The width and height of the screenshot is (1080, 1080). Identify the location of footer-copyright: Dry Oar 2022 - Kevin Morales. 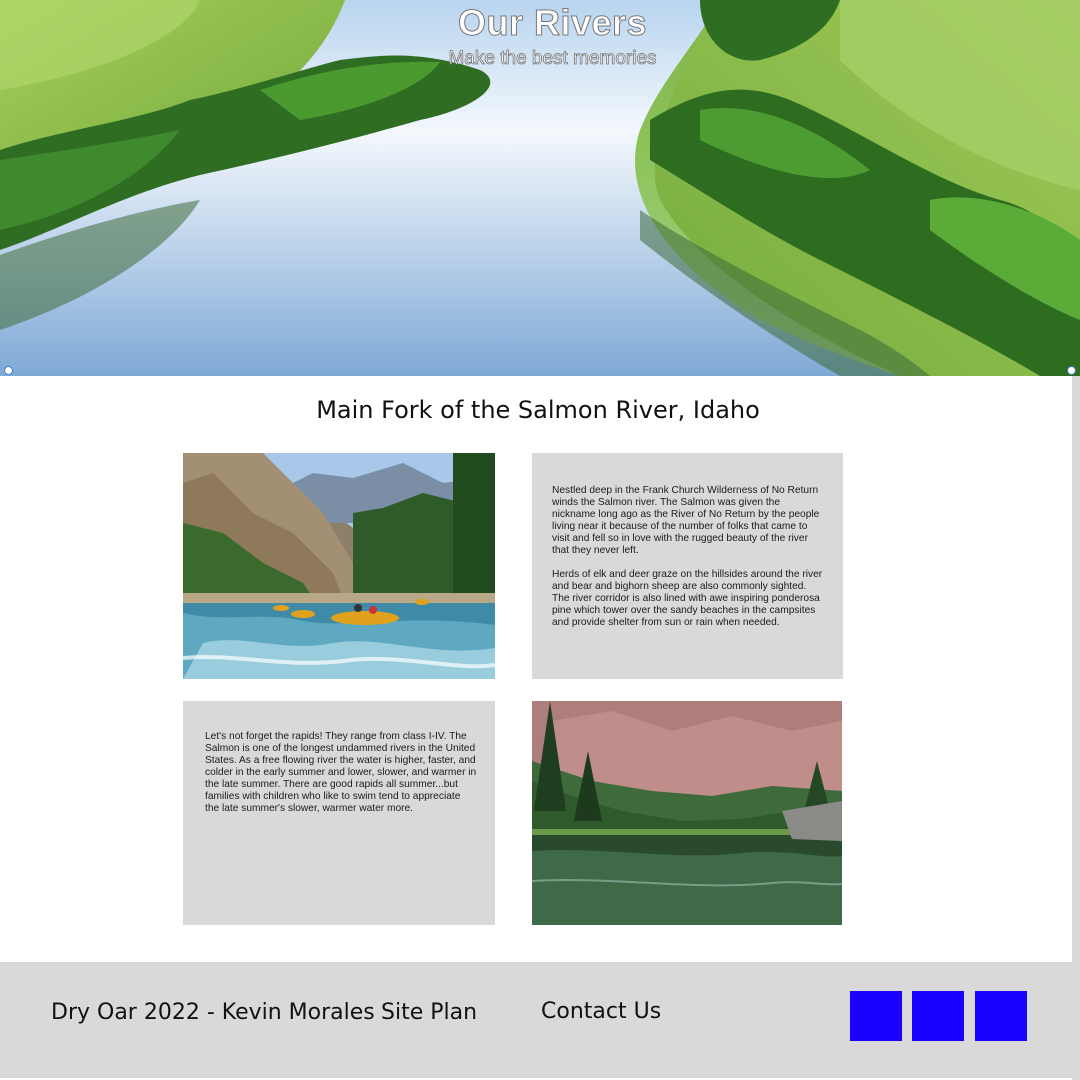
(213, 1012).